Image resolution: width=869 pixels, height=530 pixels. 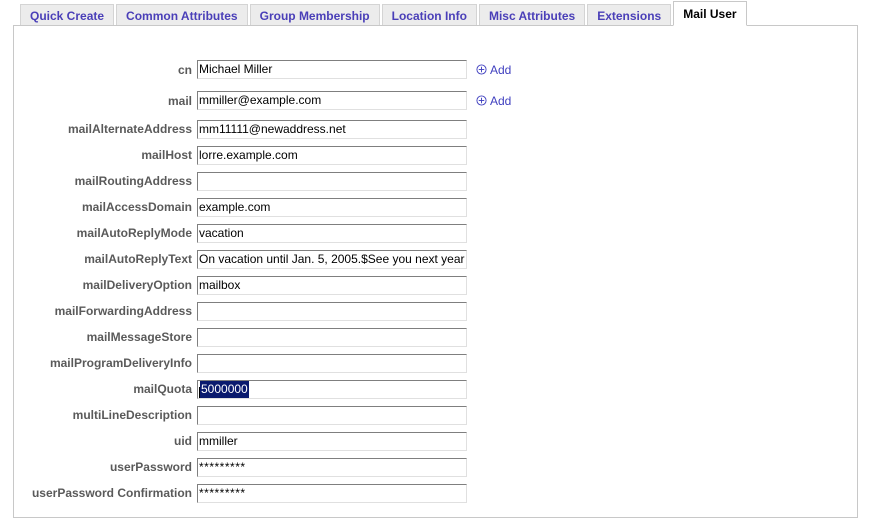 What do you see at coordinates (332, 233) in the screenshot?
I see `input-mailAutoReplyMode: vacation` at bounding box center [332, 233].